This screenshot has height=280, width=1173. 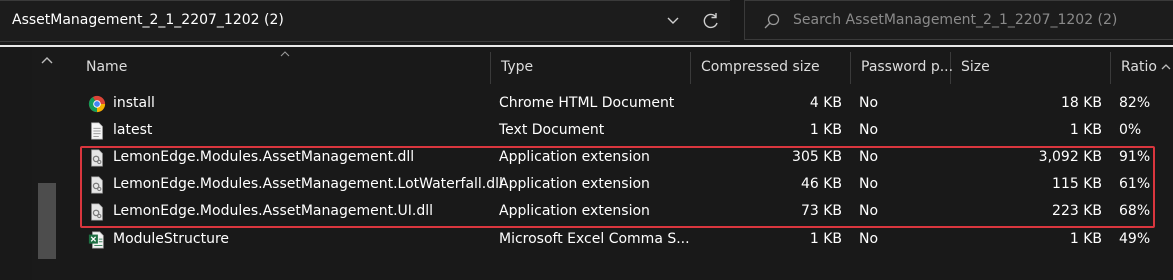 I want to click on file-ratio: 0%, so click(x=1130, y=130).